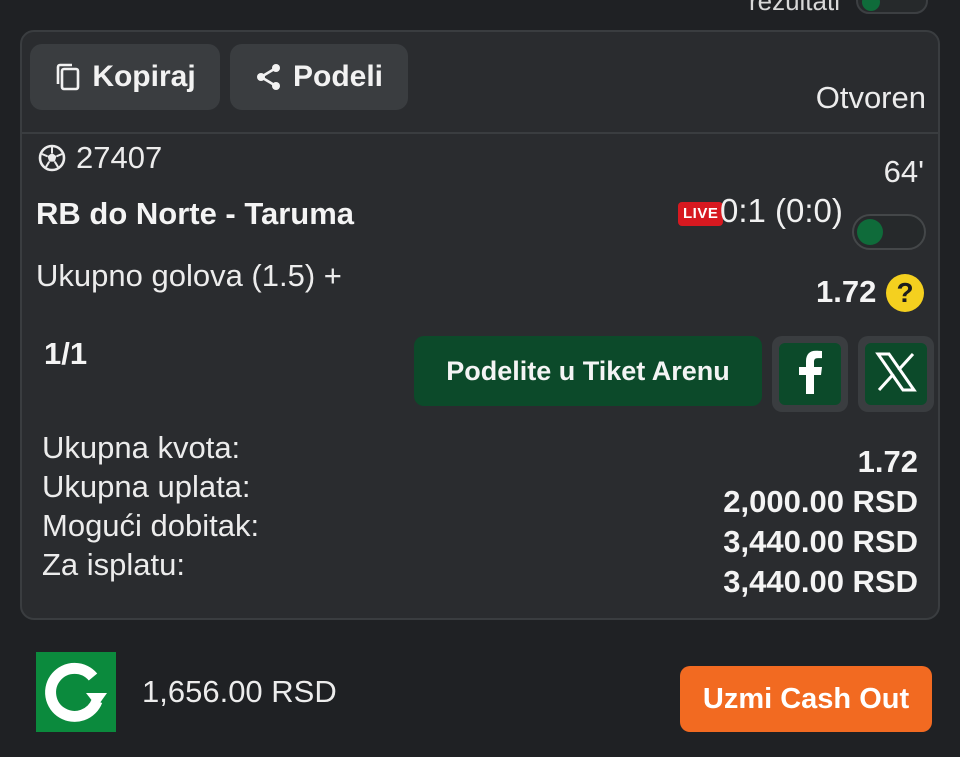 This screenshot has width=960, height=757. I want to click on stake-value: 2,000.00 RSD, so click(820, 501).